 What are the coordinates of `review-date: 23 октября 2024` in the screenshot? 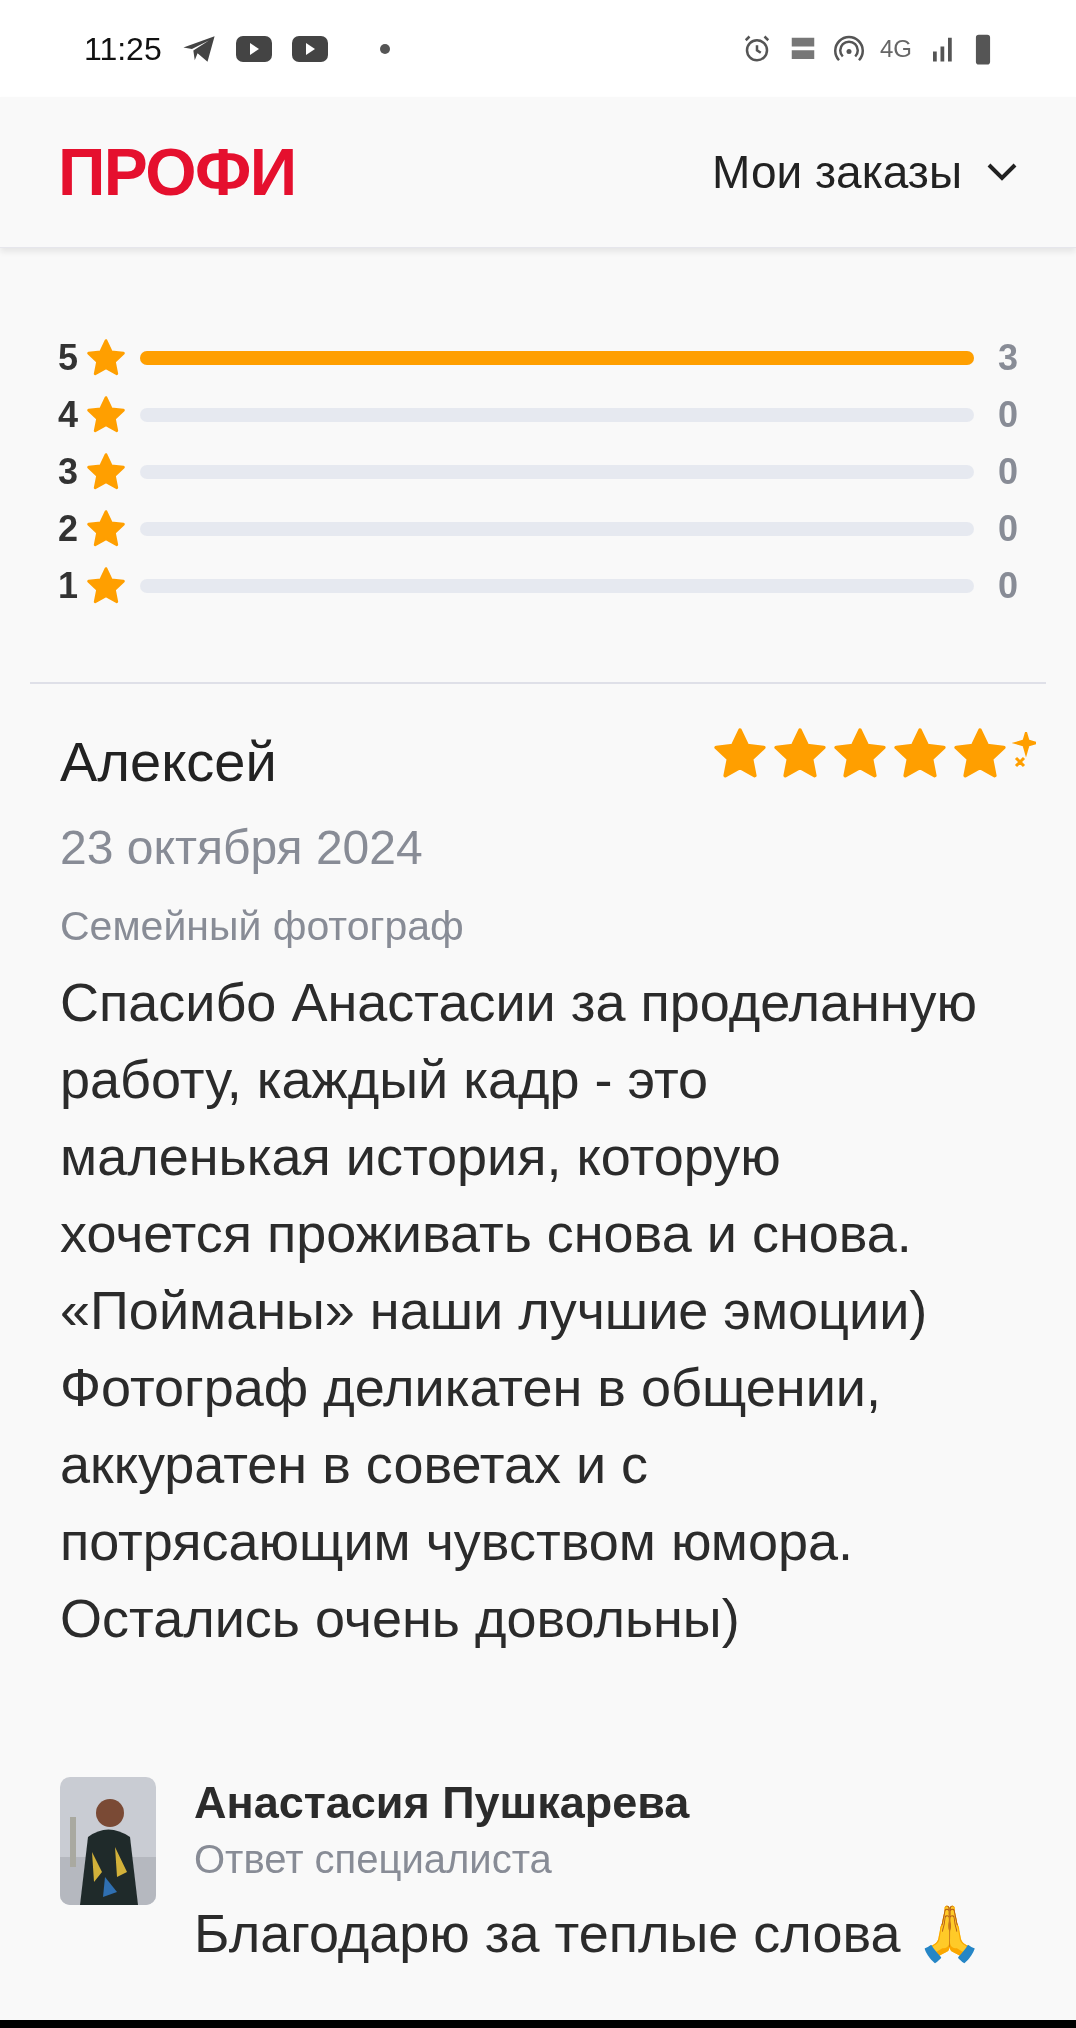 It's located at (242, 848).